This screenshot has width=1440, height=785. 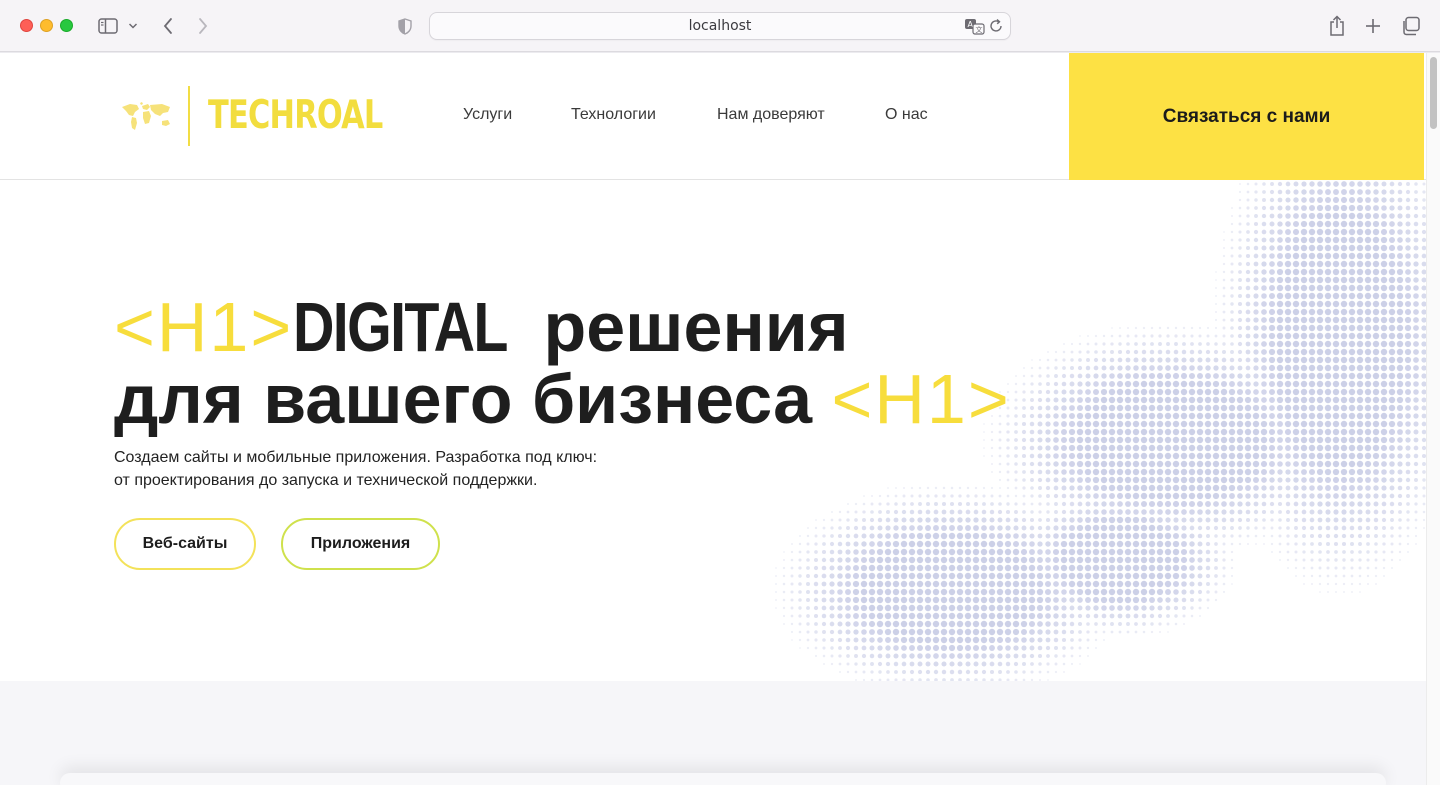 I want to click on chevron-down-icon, so click(x=133, y=26).